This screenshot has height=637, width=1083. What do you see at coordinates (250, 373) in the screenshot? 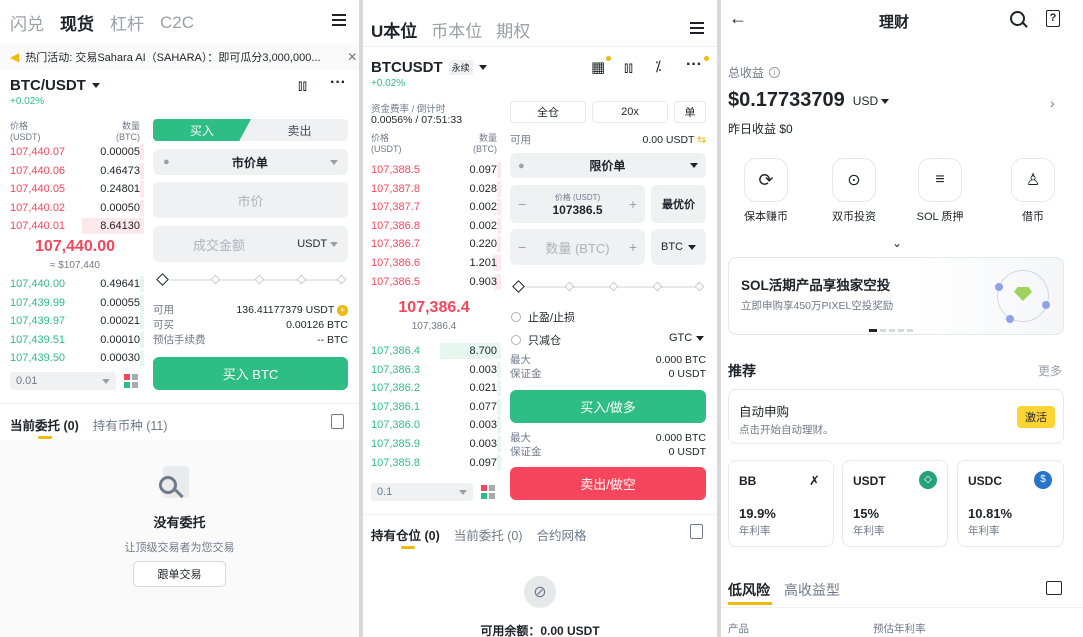
I see `buy-btc-button: 买入 BTC` at bounding box center [250, 373].